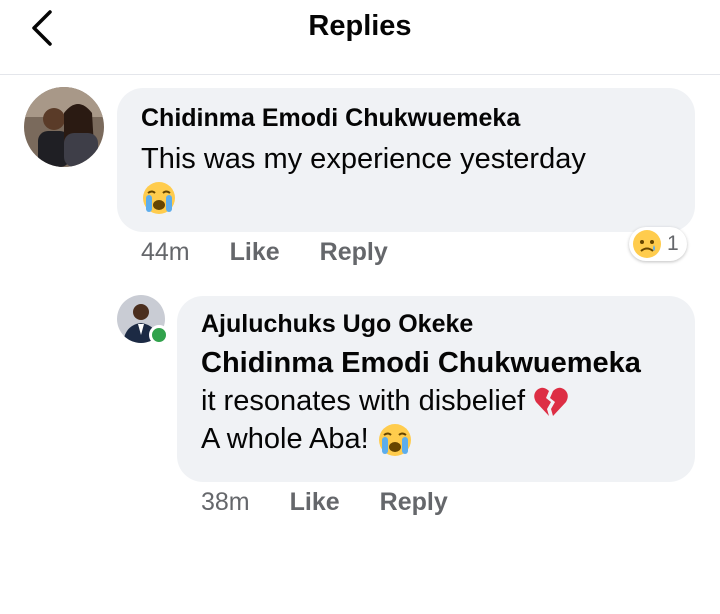  I want to click on comment-text-line: it resonates with disbelief, so click(421, 401).